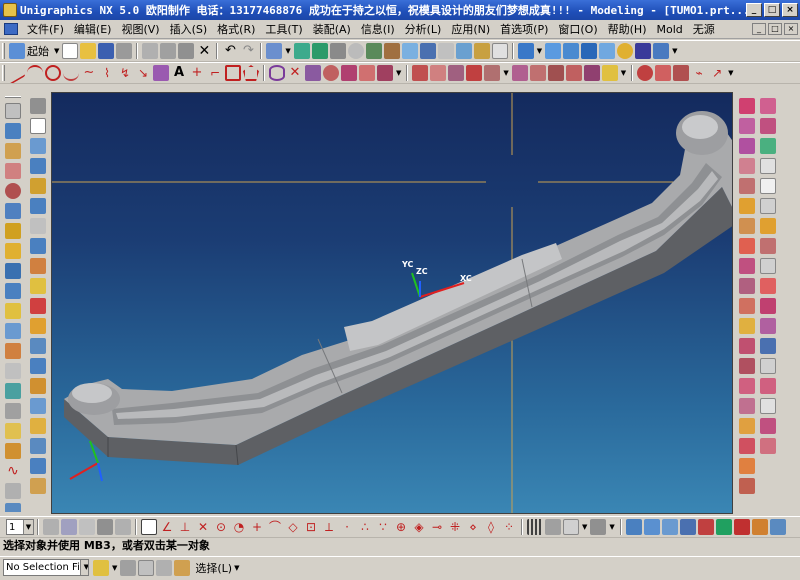 Image resolution: width=800 pixels, height=580 pixels. I want to click on groove-icon, so click(13, 391).